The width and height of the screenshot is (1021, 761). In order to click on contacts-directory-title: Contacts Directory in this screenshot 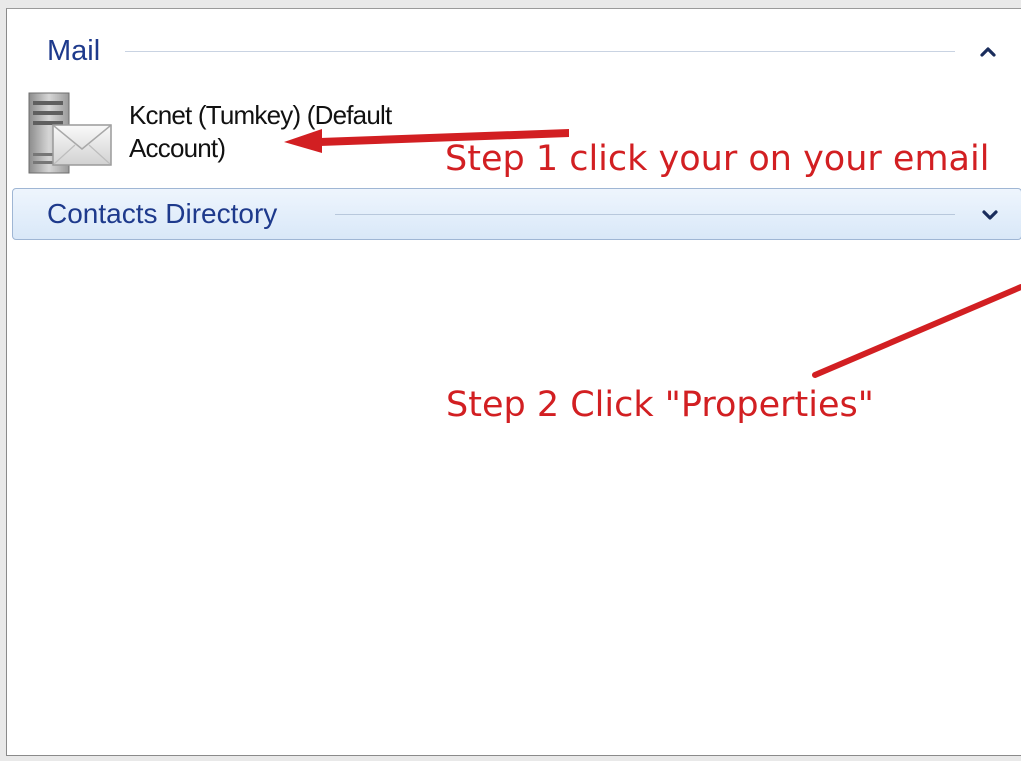, I will do `click(162, 213)`.